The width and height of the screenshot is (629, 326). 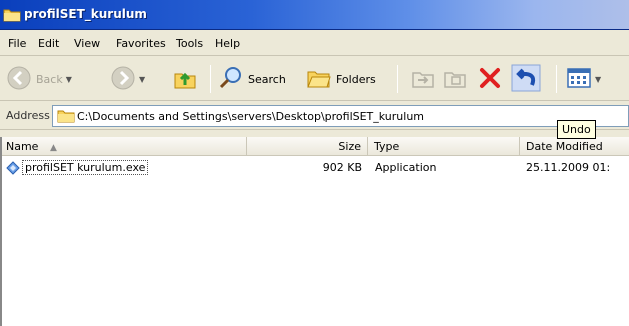 I want to click on file-type: Application, so click(x=406, y=167).